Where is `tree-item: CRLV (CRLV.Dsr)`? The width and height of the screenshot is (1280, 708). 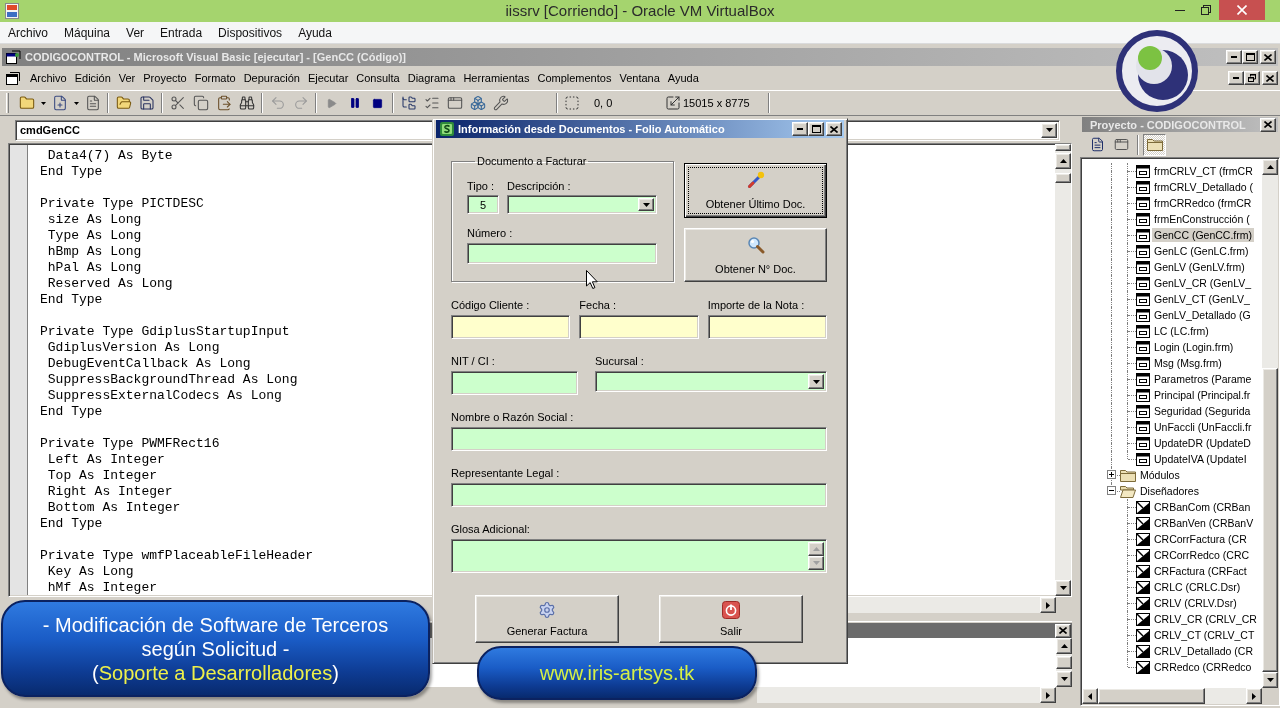 tree-item: CRLV (CRLV.Dsr) is located at coordinates (1195, 603).